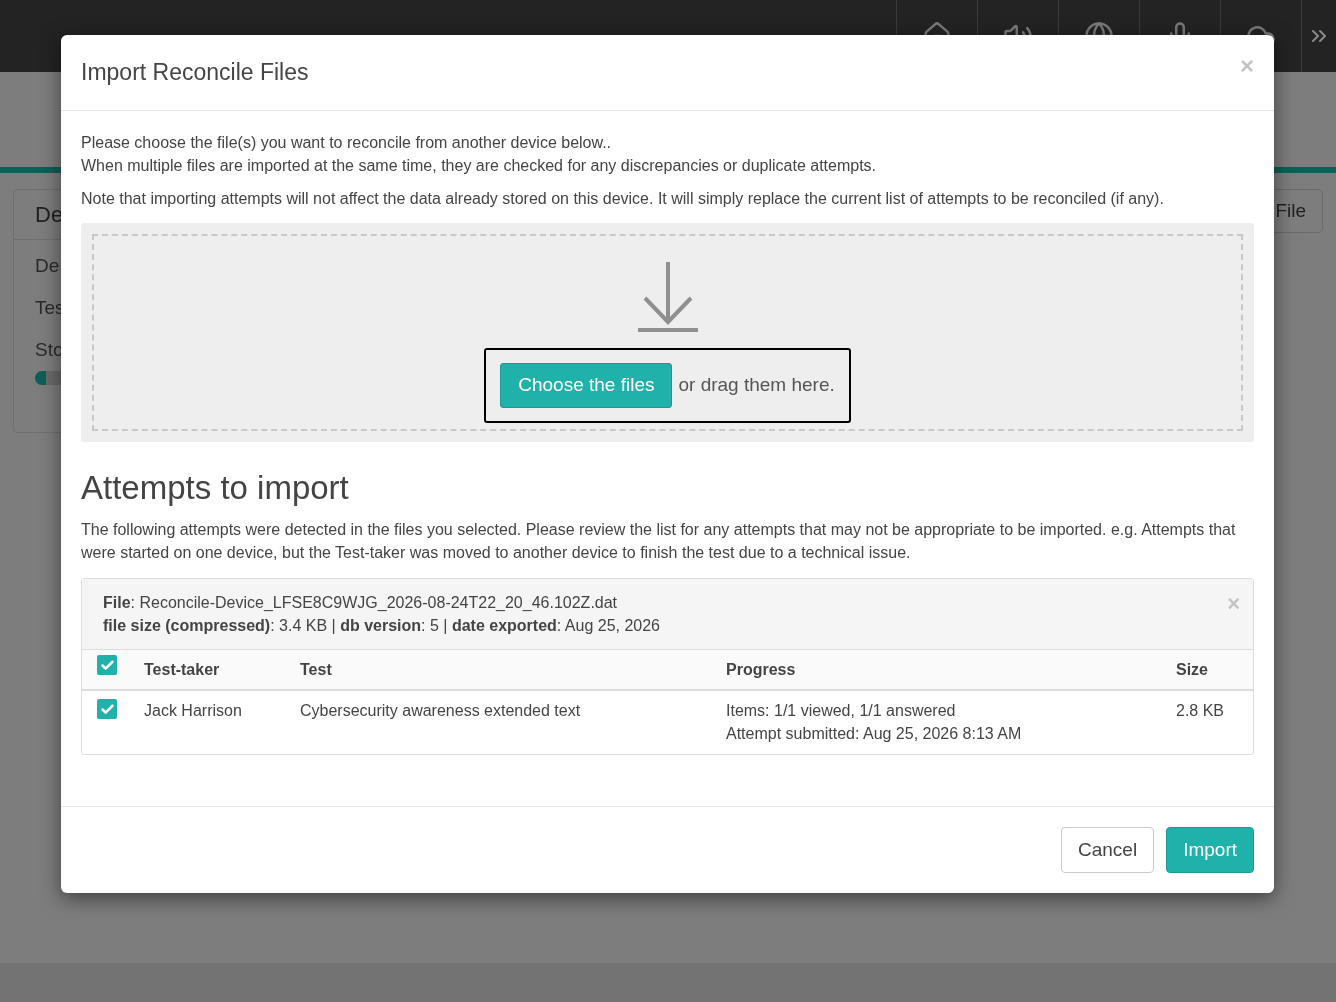 This screenshot has width=1336, height=1002. What do you see at coordinates (1233, 604) in the screenshot?
I see `remove-file-button: ×` at bounding box center [1233, 604].